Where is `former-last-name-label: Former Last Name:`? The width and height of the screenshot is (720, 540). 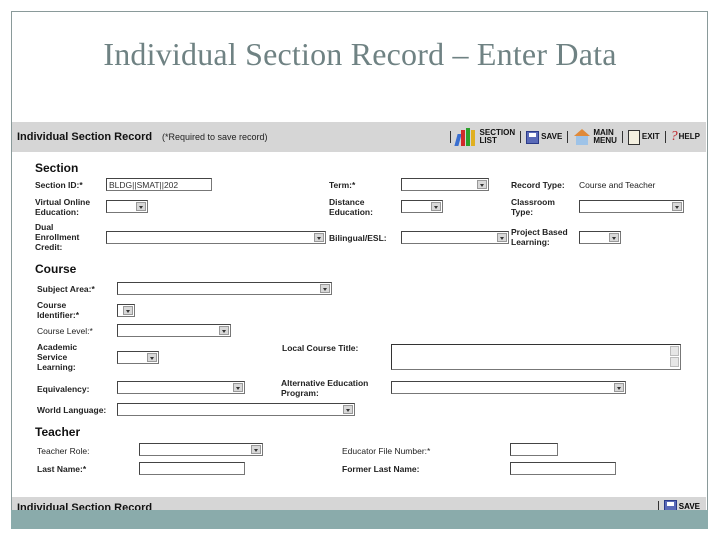
former-last-name-label: Former Last Name: is located at coordinates (381, 469).